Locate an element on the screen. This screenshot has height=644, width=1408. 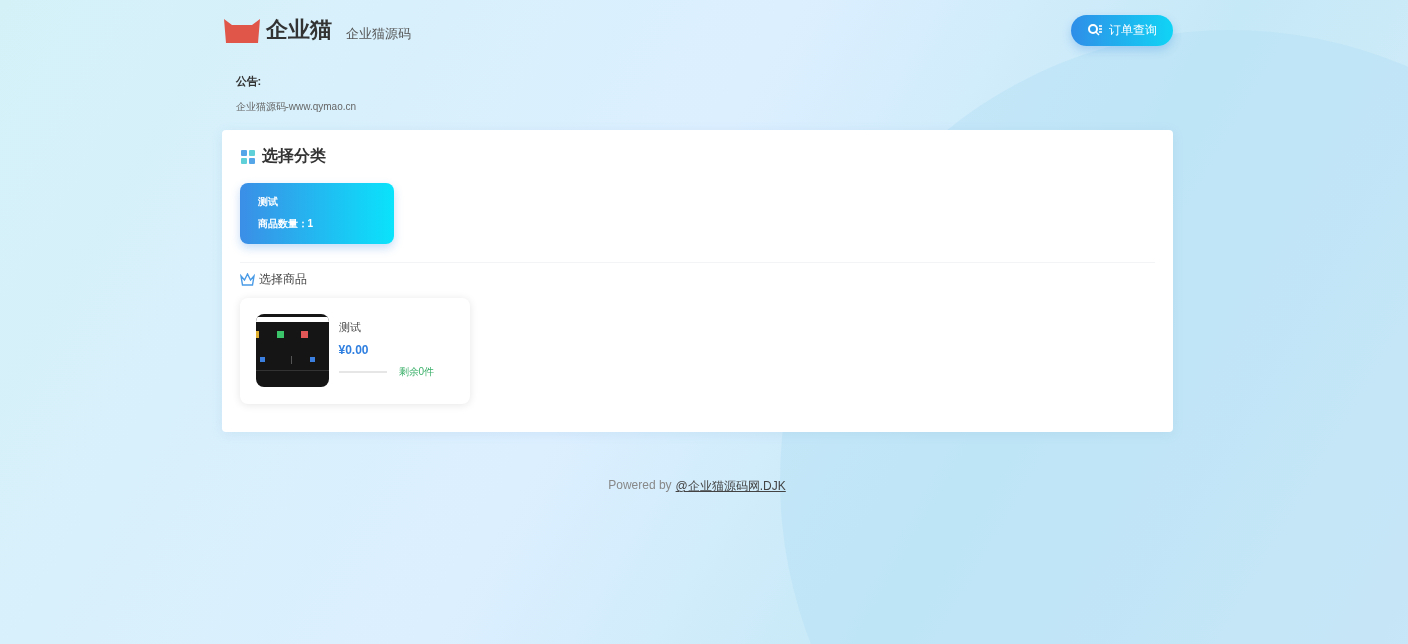
product-name: 测试 is located at coordinates (350, 327).